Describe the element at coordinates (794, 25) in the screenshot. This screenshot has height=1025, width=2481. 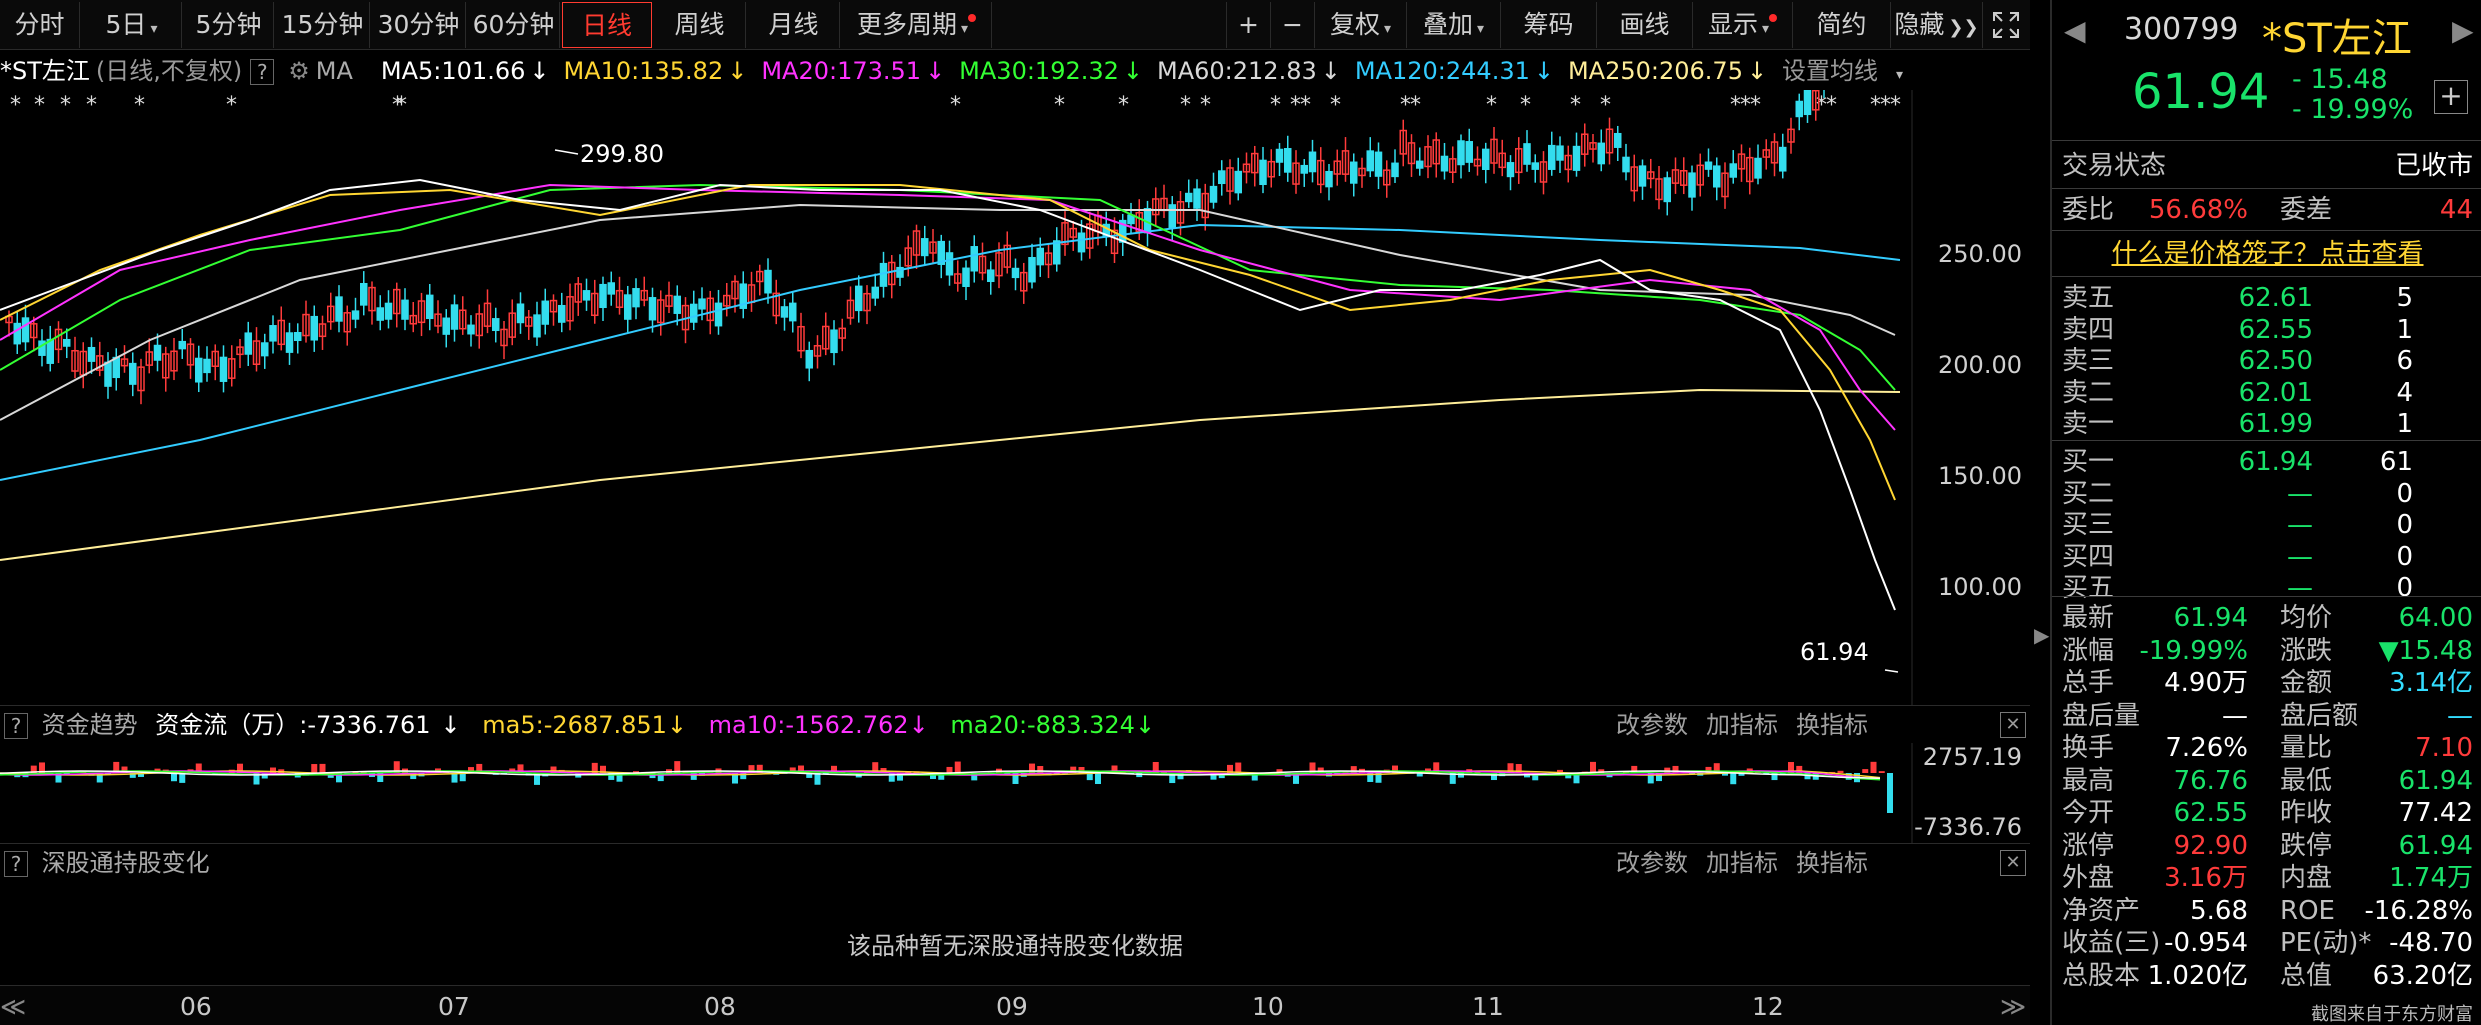
I see `tab-monthly: 月线` at that location.